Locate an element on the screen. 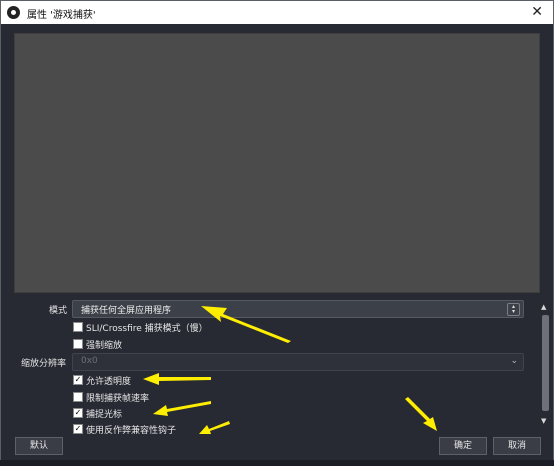 The image size is (554, 466). arrow-to-transparency is located at coordinates (177, 379).